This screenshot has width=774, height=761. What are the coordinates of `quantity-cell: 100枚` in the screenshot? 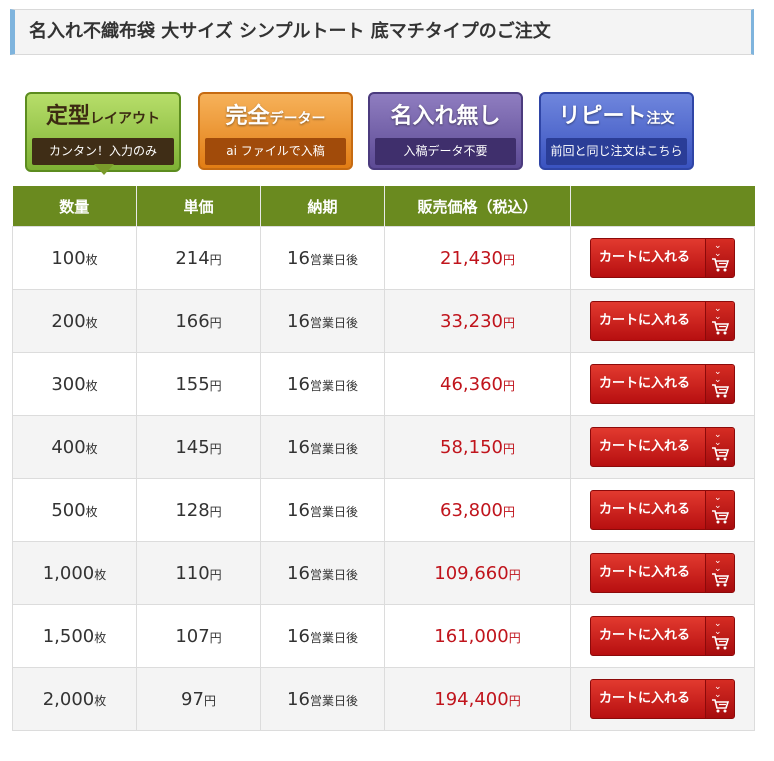 It's located at (74, 258).